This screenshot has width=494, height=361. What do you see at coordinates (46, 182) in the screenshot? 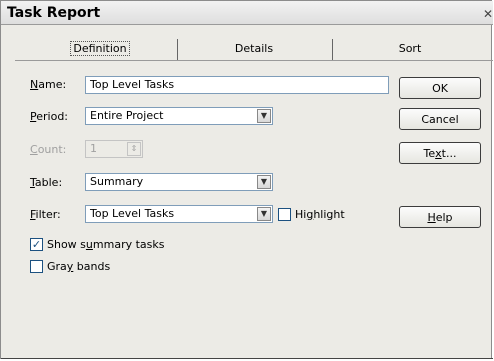
I see `table-label: Table:` at bounding box center [46, 182].